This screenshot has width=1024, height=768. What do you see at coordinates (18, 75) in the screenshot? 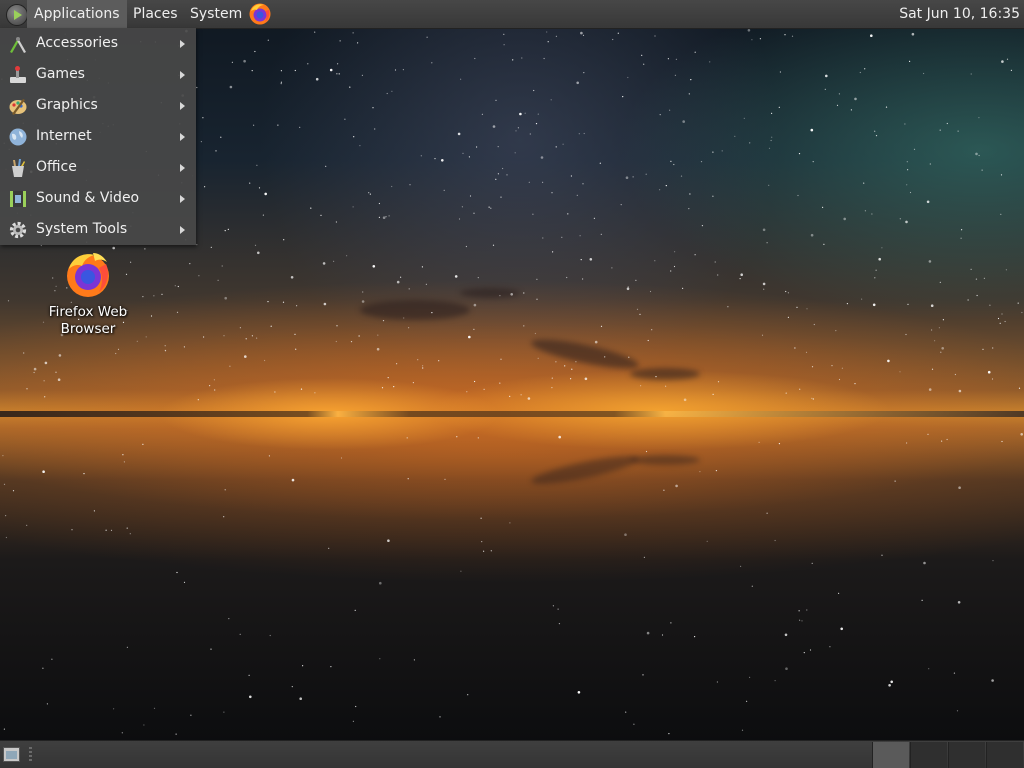
I see `games-icon` at bounding box center [18, 75].